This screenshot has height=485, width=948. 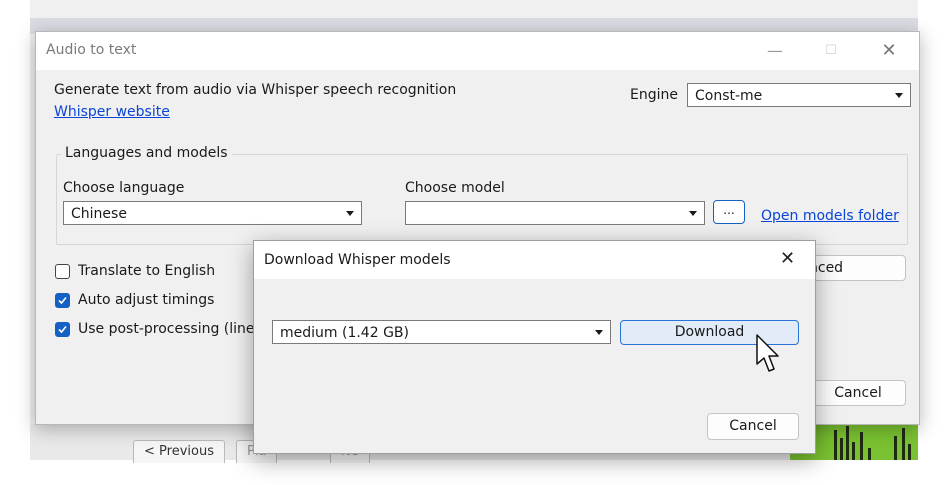 What do you see at coordinates (62, 271) in the screenshot?
I see `translate-checkbox` at bounding box center [62, 271].